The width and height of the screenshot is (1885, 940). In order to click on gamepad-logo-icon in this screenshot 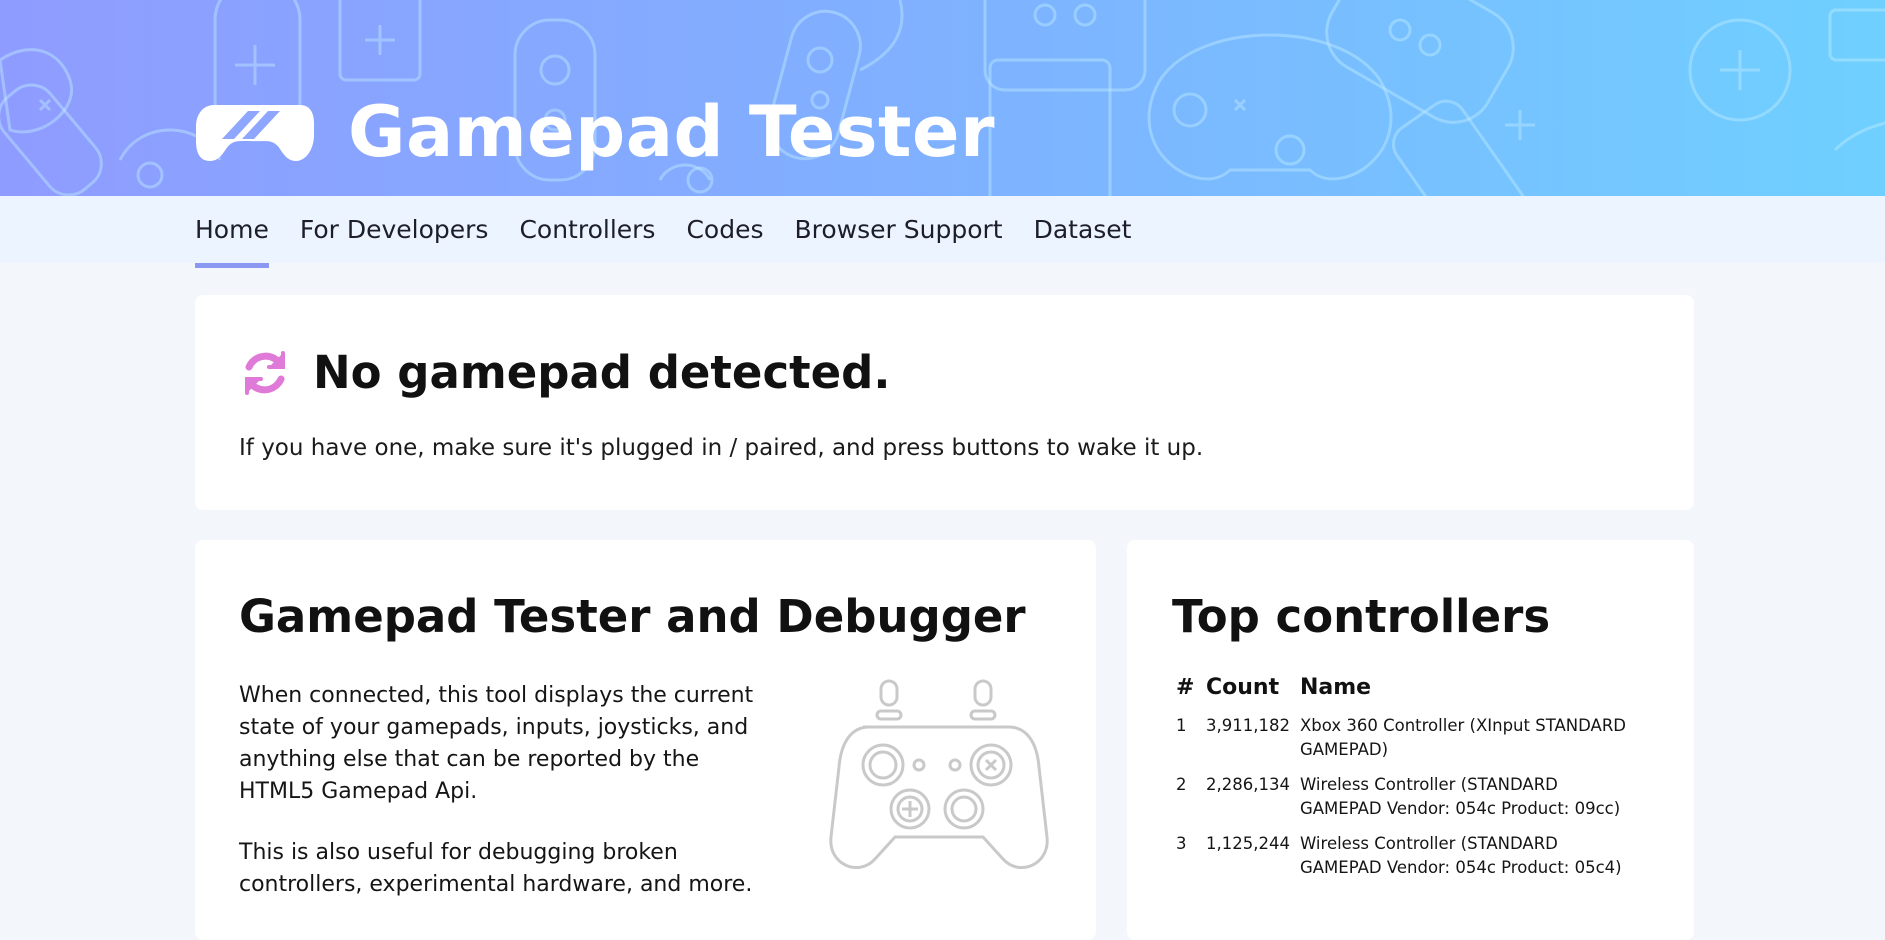, I will do `click(255, 133)`.